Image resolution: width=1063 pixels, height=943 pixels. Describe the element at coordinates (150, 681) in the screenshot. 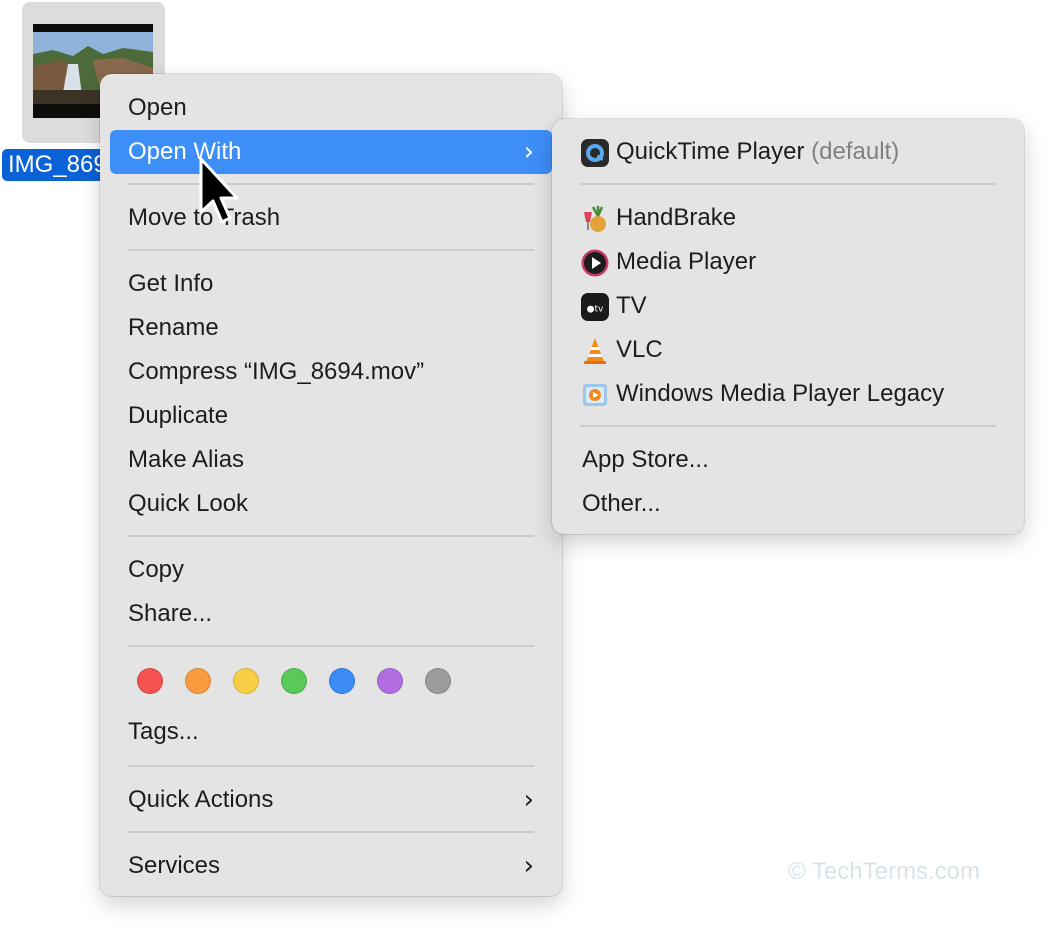

I see `tag-red-dot` at that location.